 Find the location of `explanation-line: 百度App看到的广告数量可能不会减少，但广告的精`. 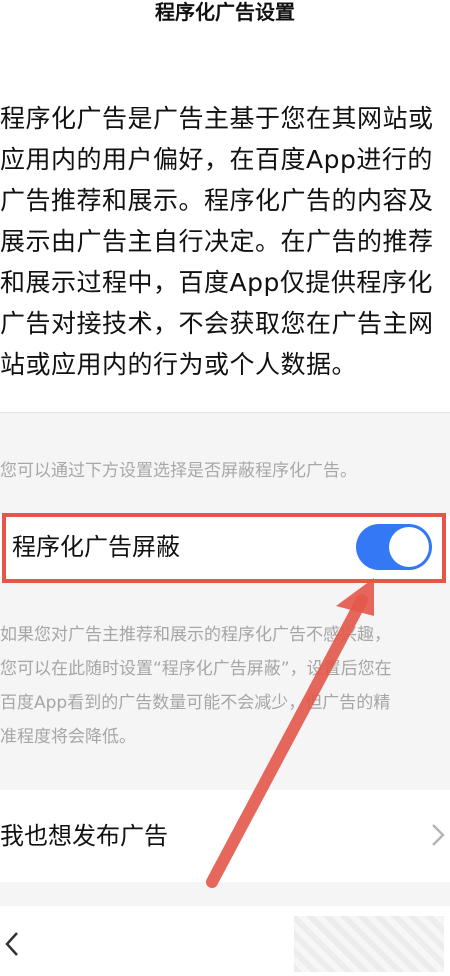

explanation-line: 百度App看到的广告数量可能不会减少，但广告的精 is located at coordinates (195, 703).